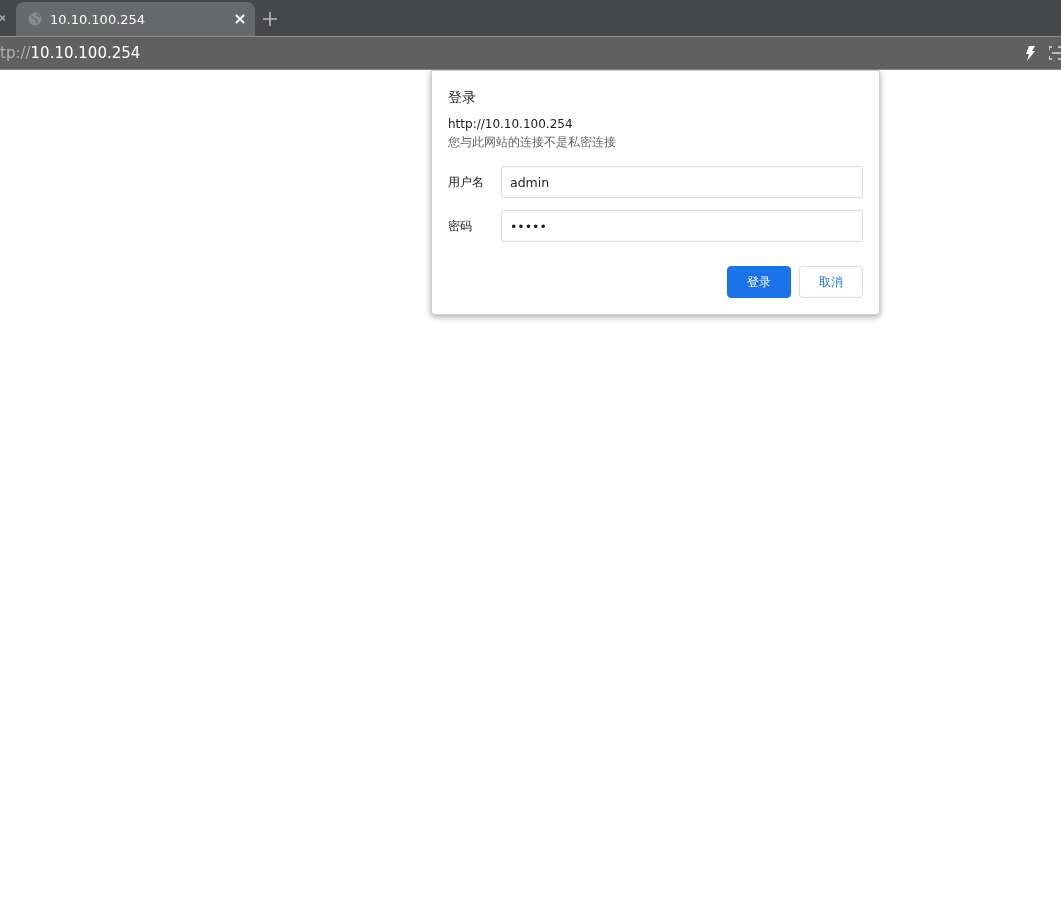 Image resolution: width=1061 pixels, height=900 pixels. What do you see at coordinates (511, 124) in the screenshot?
I see `site-address: http://10.10.100.254` at bounding box center [511, 124].